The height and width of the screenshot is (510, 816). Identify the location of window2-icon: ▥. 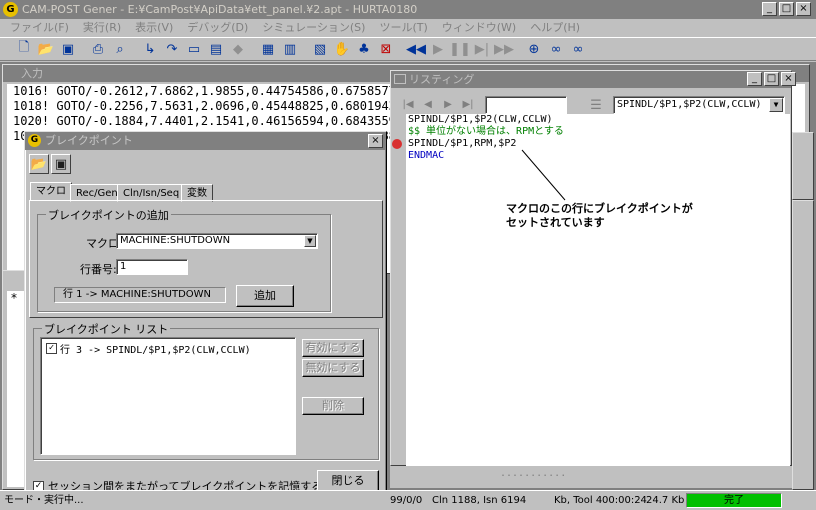
(290, 49).